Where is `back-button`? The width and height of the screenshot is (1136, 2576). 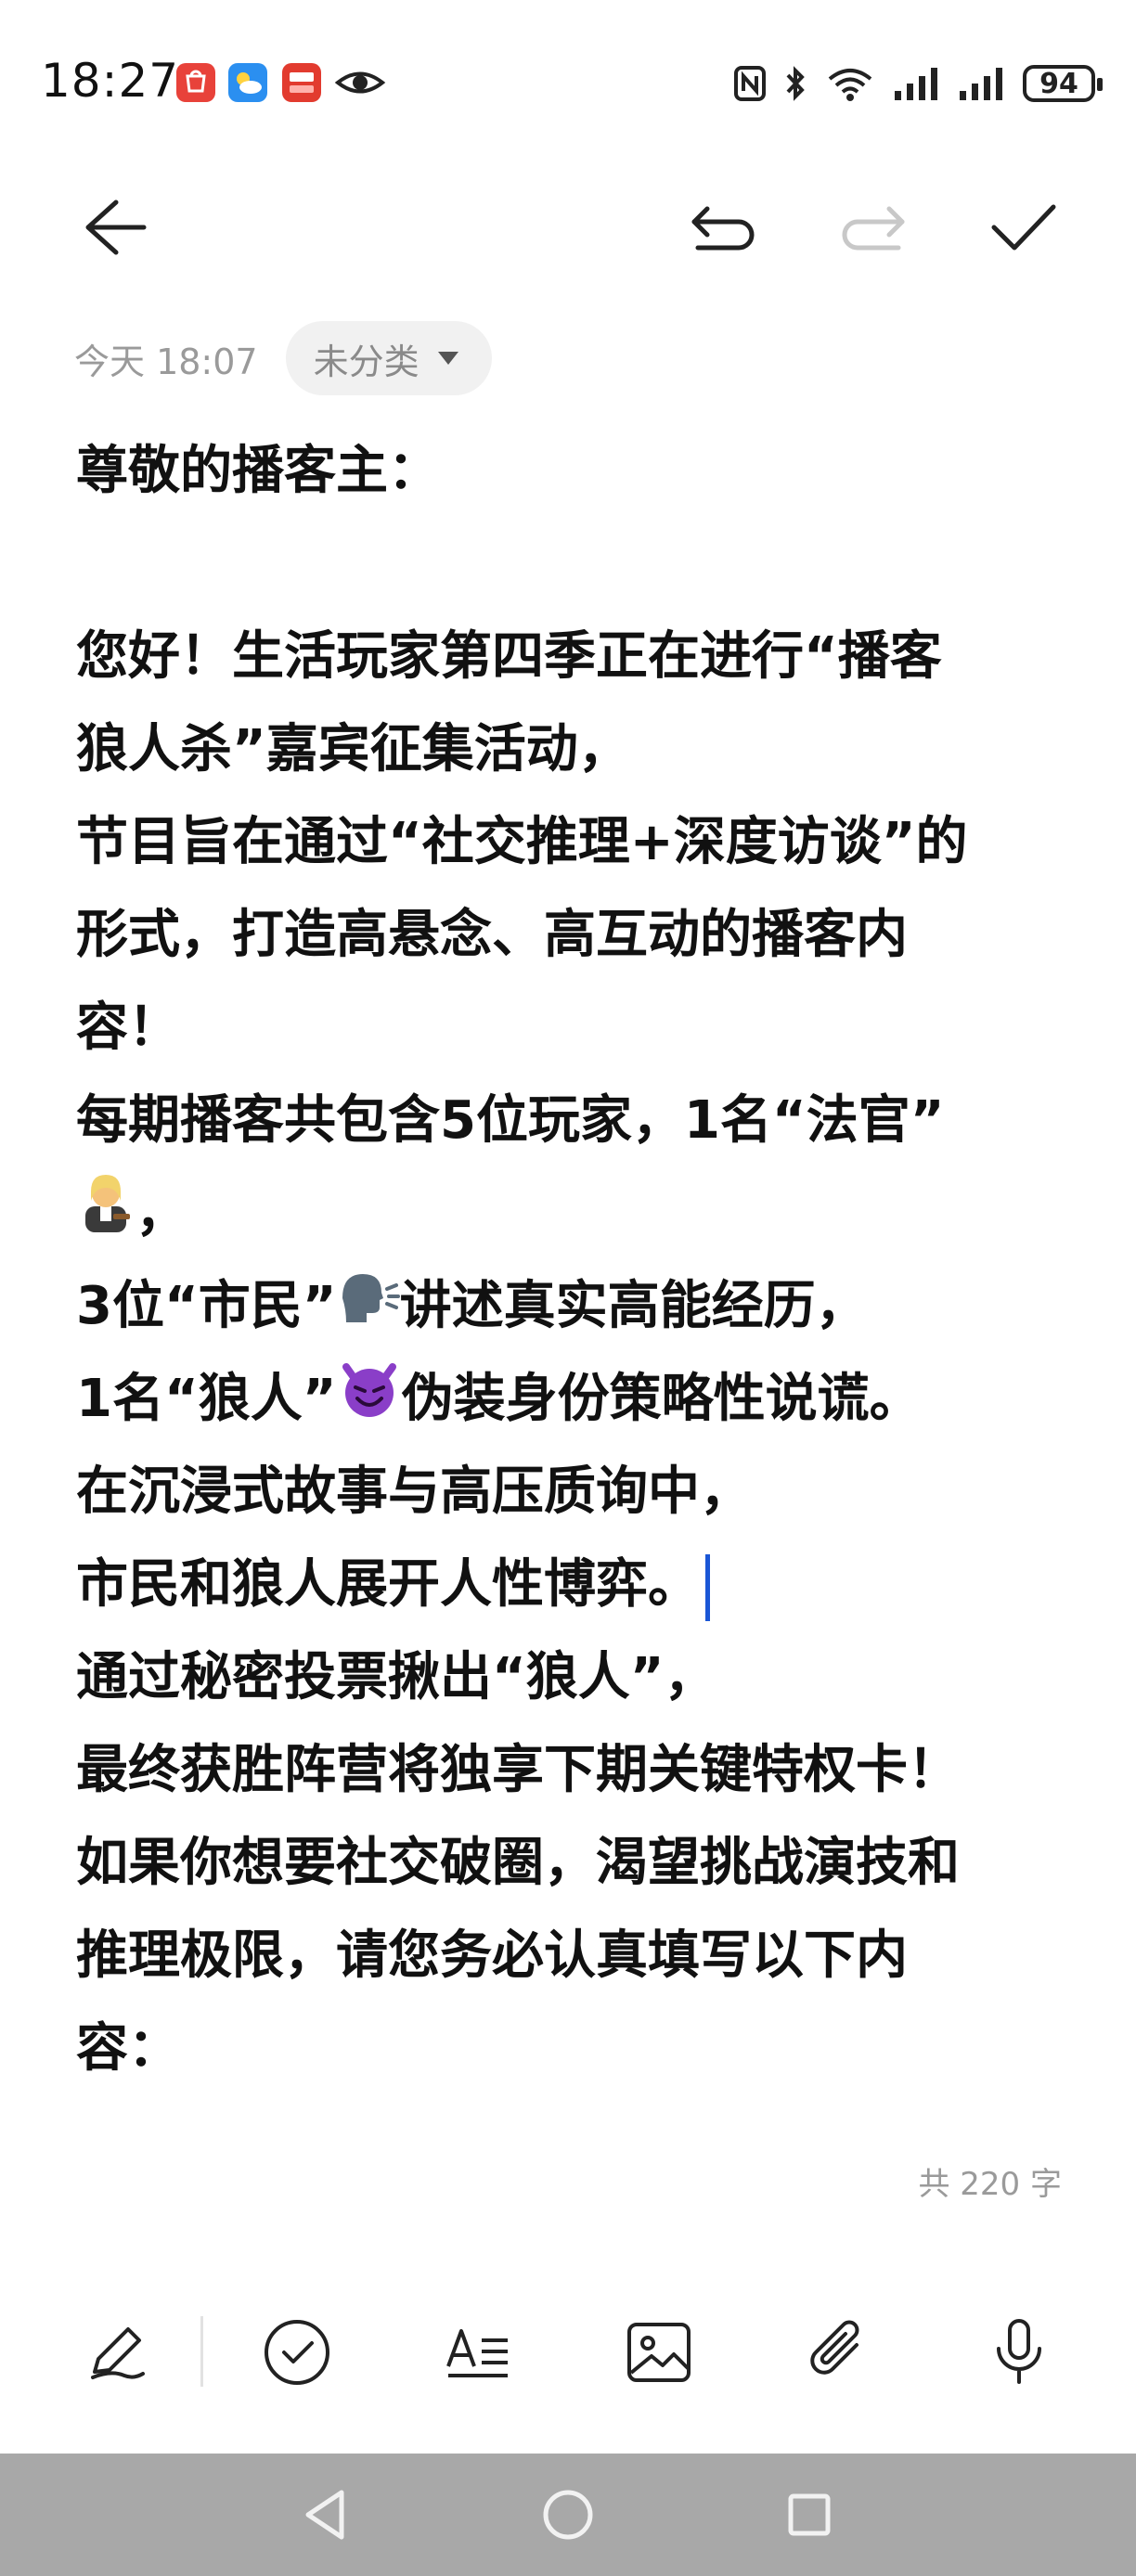 back-button is located at coordinates (114, 228).